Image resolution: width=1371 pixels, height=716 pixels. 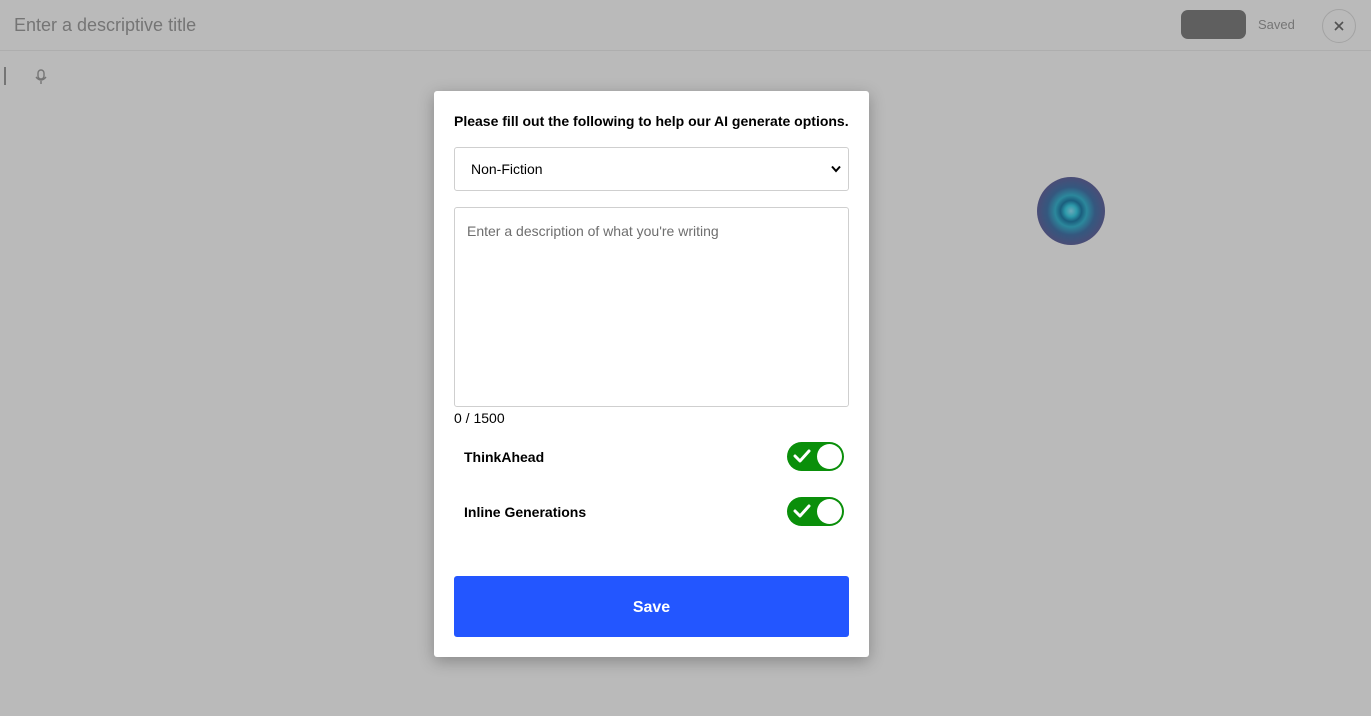 What do you see at coordinates (525, 512) in the screenshot?
I see `inline-generations-label: Inline Generations` at bounding box center [525, 512].